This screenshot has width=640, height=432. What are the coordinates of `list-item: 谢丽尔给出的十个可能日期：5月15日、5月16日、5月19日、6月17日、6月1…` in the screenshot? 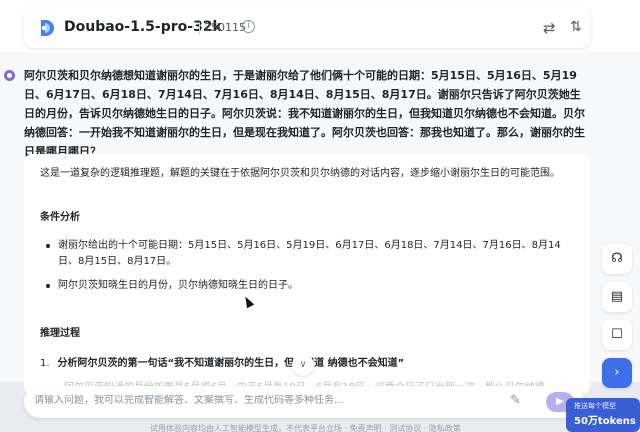 It's located at (306, 254).